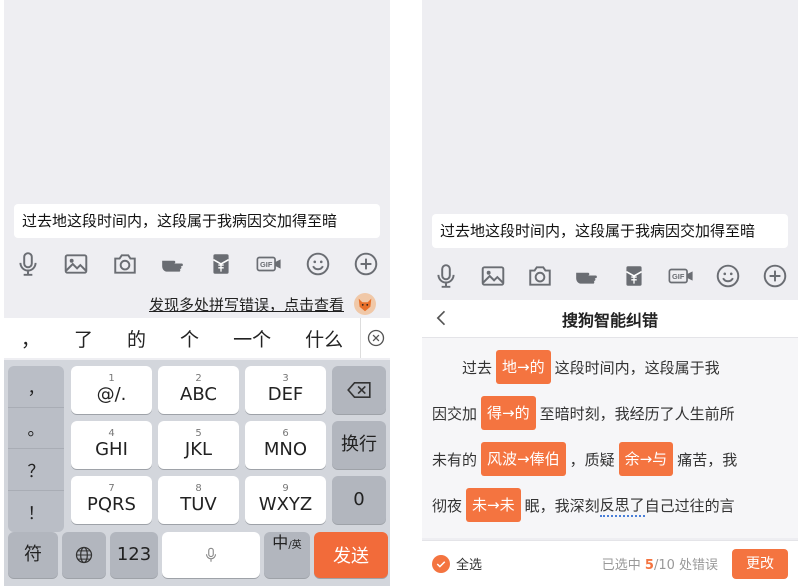  What do you see at coordinates (359, 500) in the screenshot?
I see `key-0: 0` at bounding box center [359, 500].